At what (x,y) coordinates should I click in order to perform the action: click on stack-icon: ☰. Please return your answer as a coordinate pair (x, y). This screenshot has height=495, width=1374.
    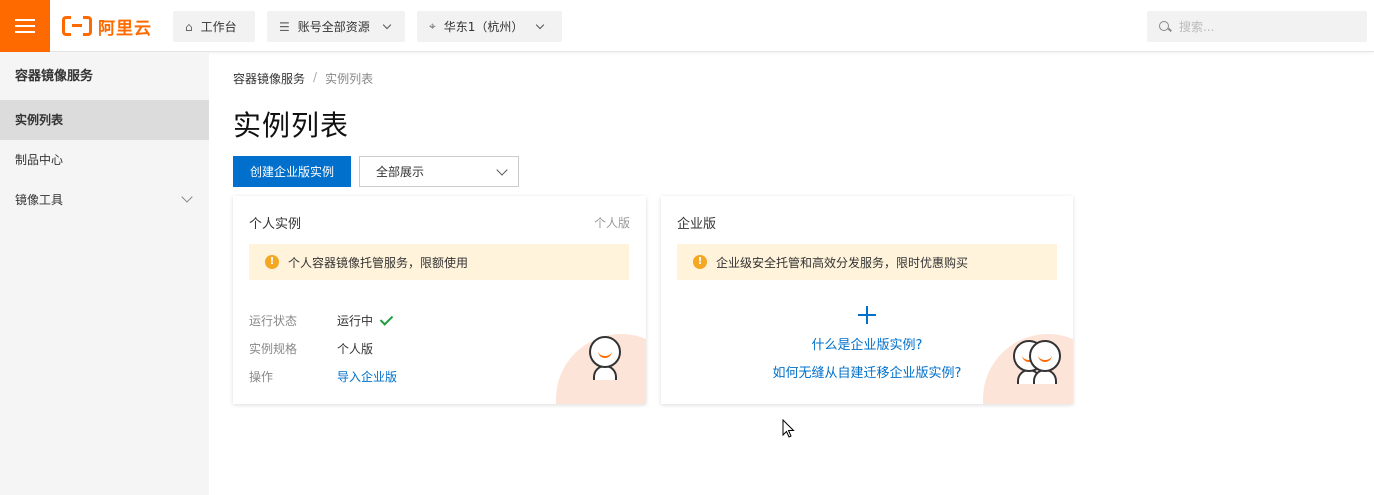
    Looking at the image, I should click on (284, 26).